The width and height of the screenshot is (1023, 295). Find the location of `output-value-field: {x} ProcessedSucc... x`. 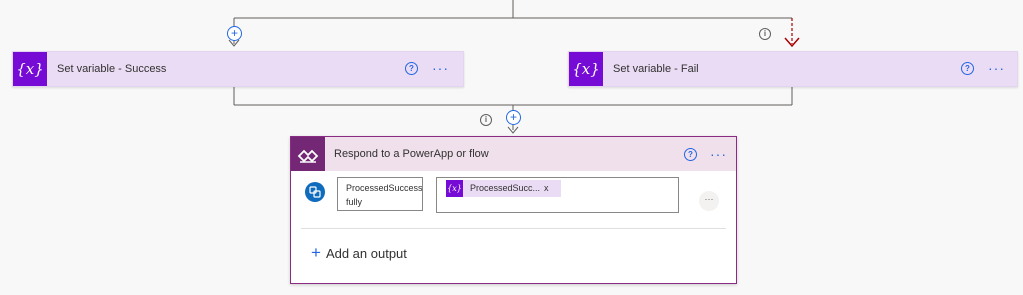

output-value-field: {x} ProcessedSucc... x is located at coordinates (557, 195).